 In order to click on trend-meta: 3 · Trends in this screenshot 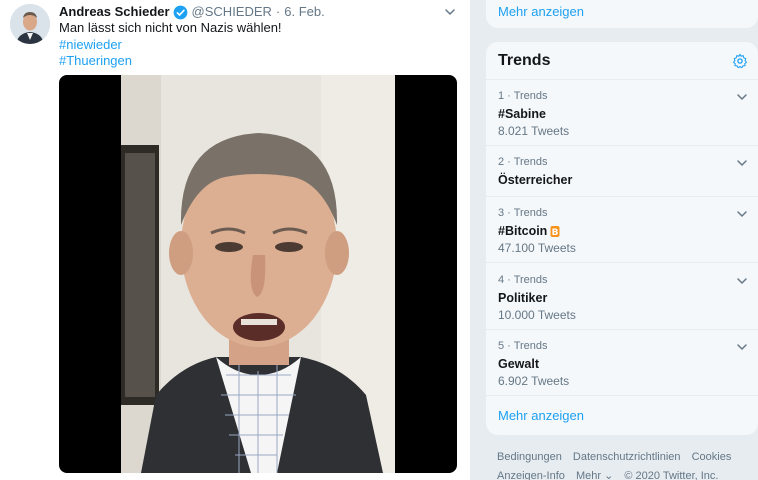, I will do `click(523, 213)`.